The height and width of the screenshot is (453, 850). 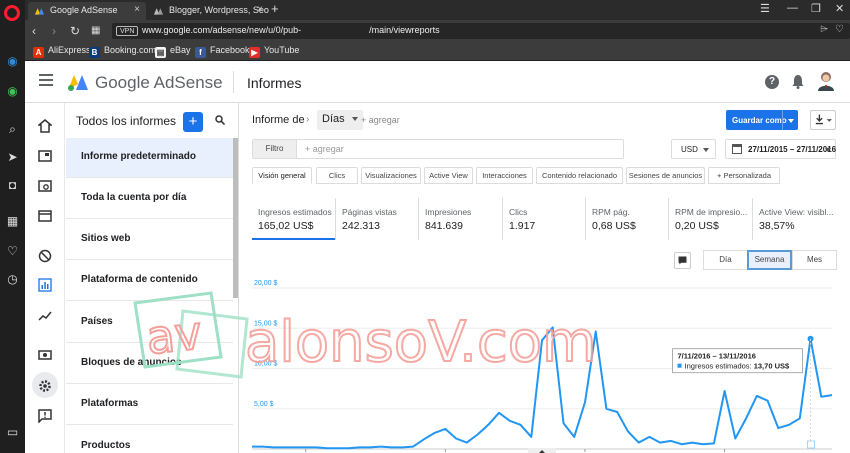 What do you see at coordinates (665, 175) in the screenshot?
I see `tab-ad-sessions: Sesiones de anuncios` at bounding box center [665, 175].